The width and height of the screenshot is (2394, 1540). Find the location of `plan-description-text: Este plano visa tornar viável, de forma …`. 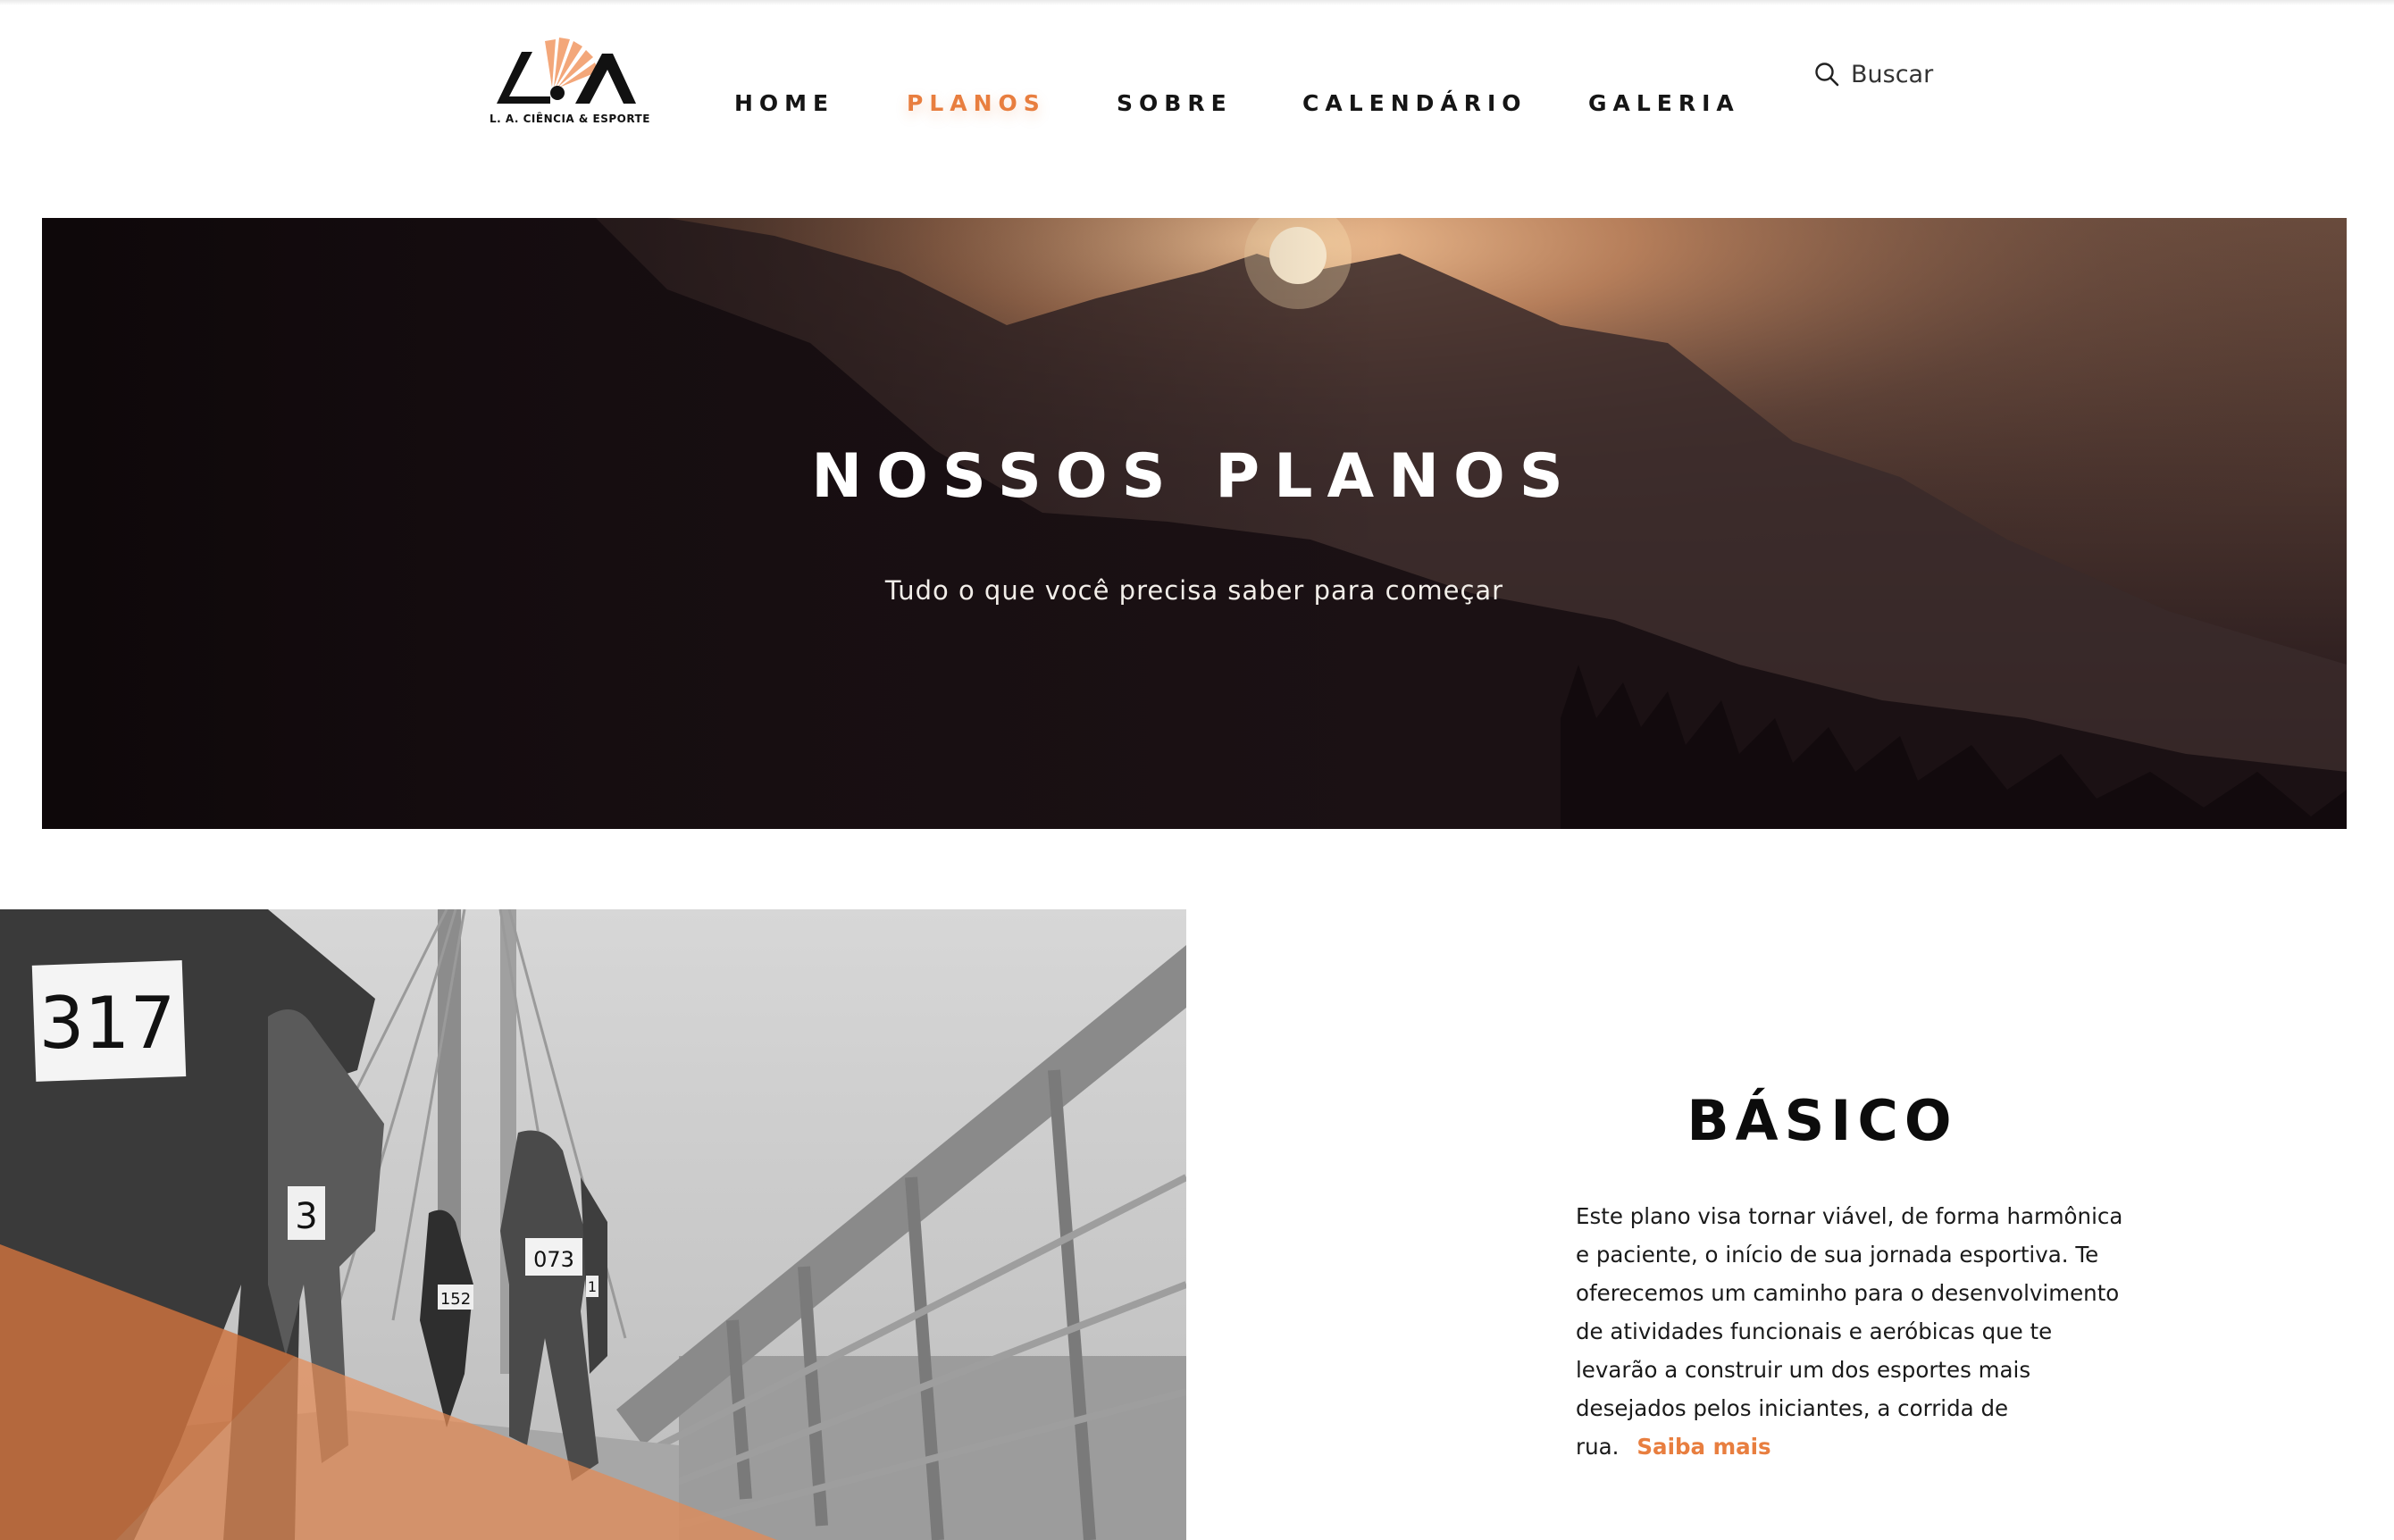

plan-description-text: Este plano visa tornar viável, de forma … is located at coordinates (1849, 1331).